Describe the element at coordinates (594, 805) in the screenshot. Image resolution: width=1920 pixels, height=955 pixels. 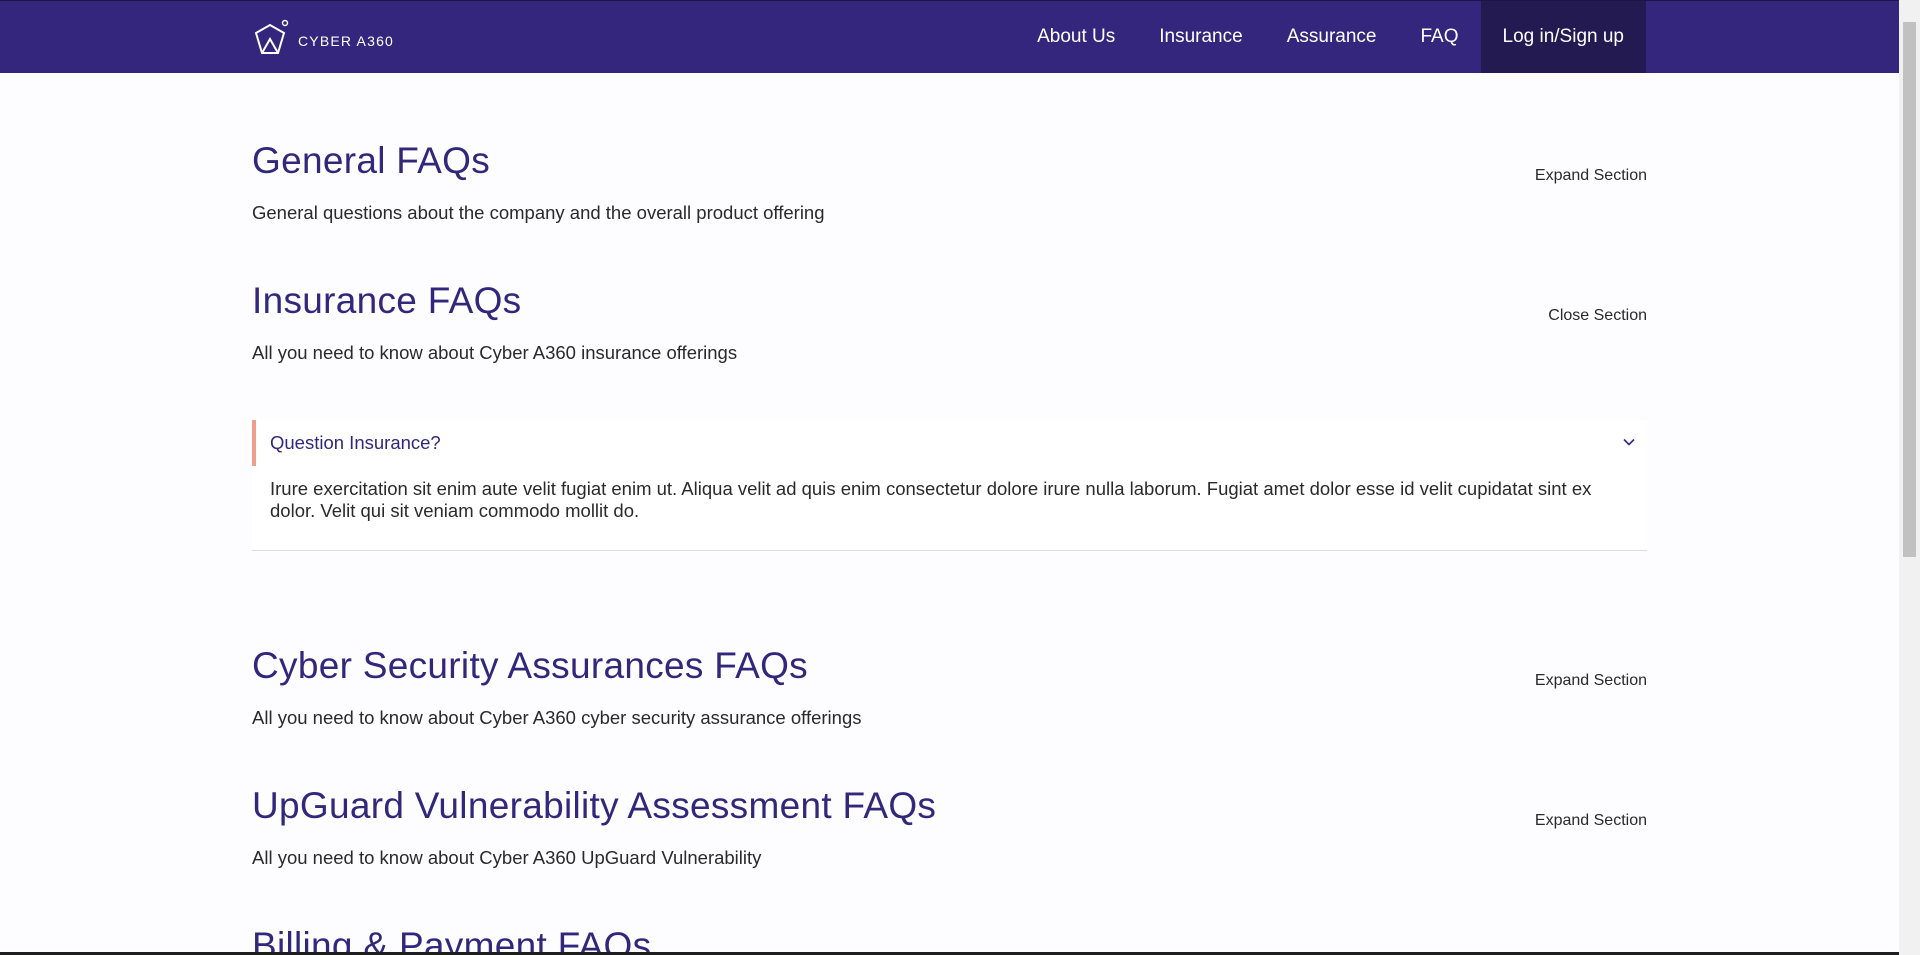
I see `section-title: UpGuard Vulnerability Assessment FAQs` at that location.